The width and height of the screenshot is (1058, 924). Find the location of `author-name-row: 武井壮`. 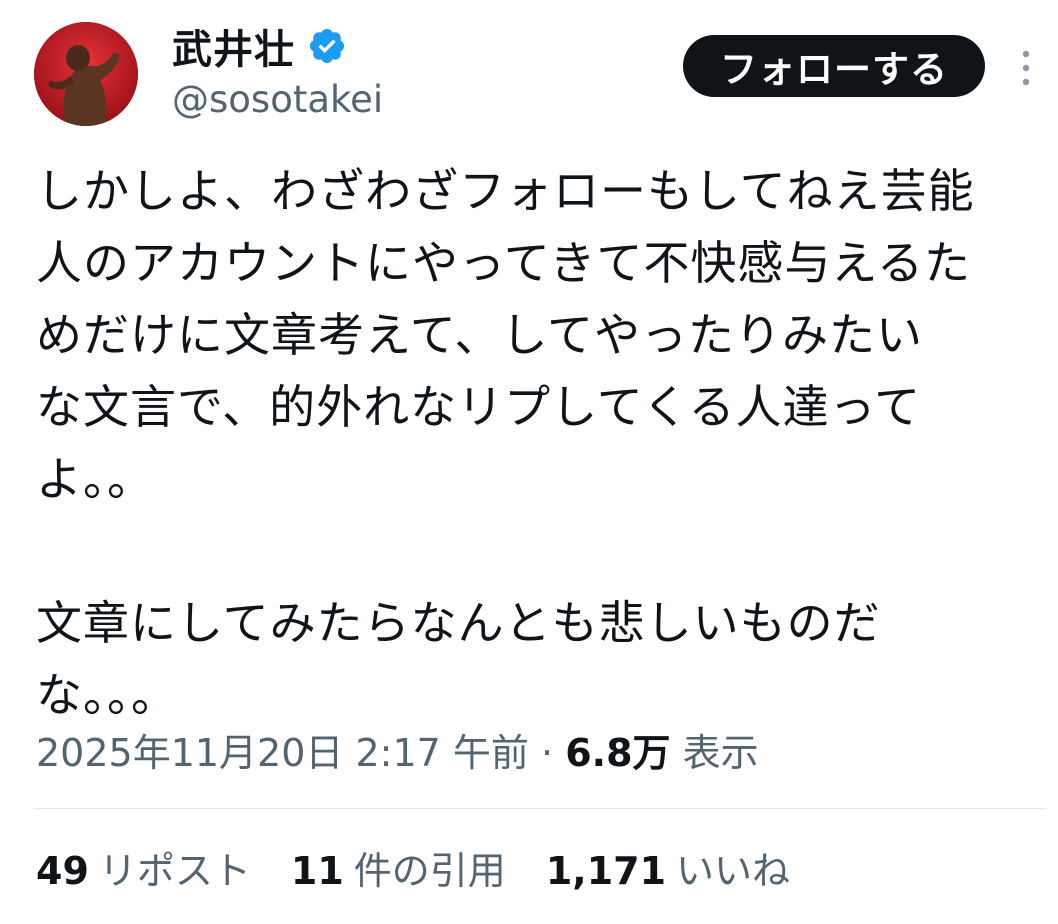

author-name-row: 武井壮 is located at coordinates (259, 47).